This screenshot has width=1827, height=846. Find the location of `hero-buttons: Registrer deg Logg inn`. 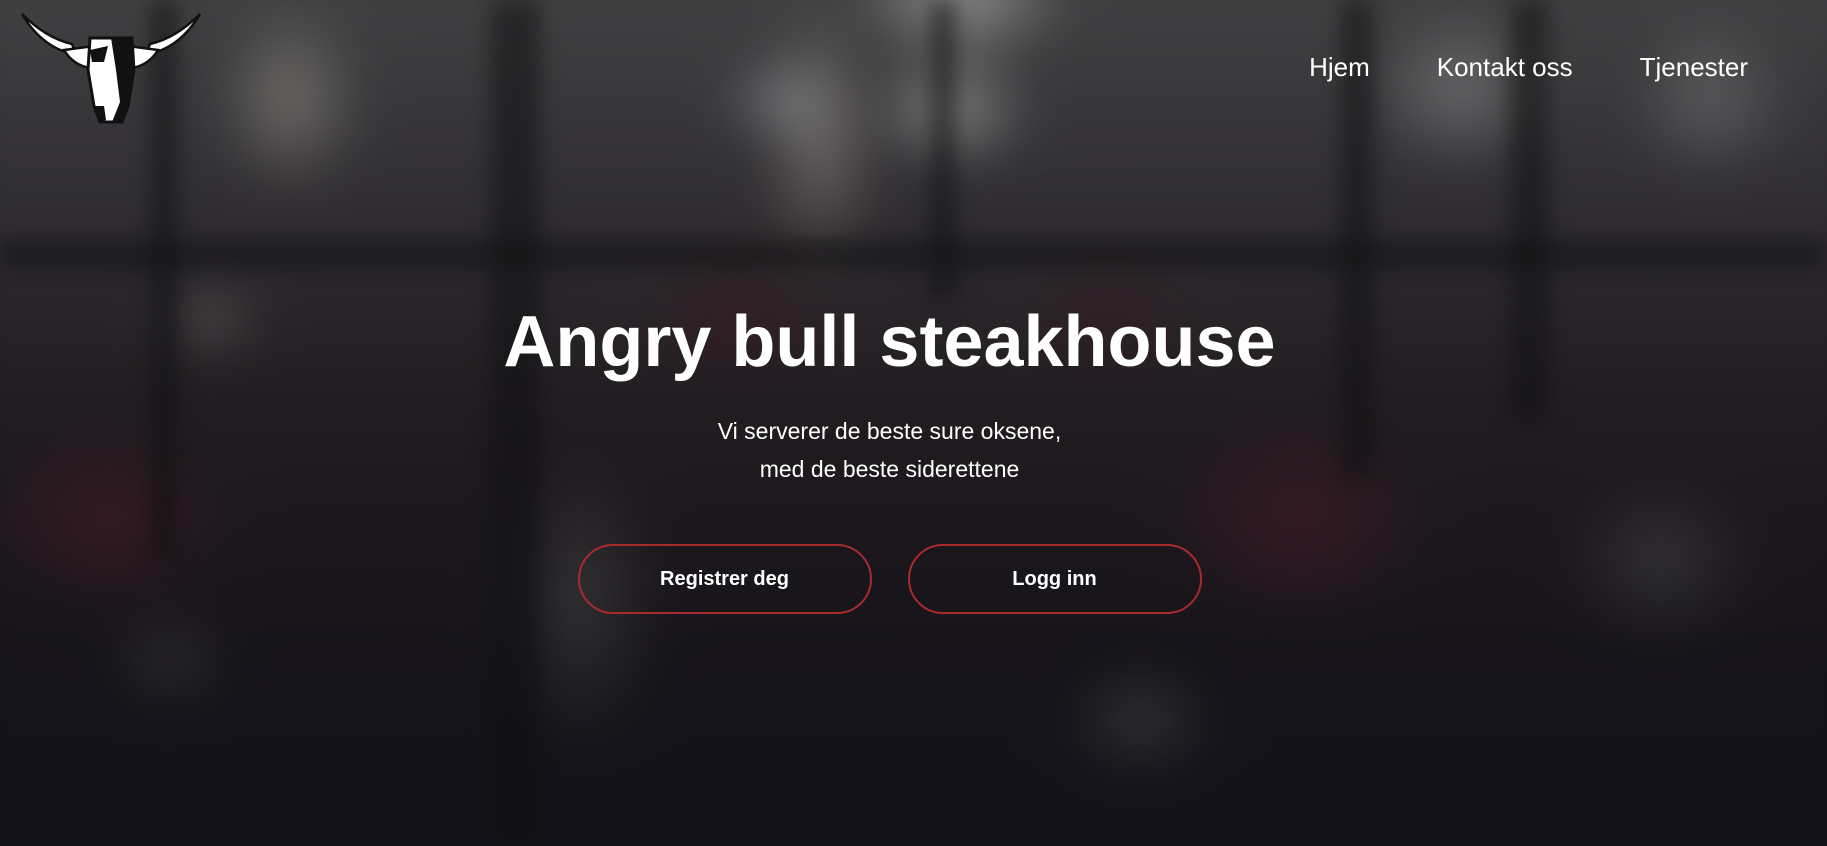

hero-buttons: Registrer deg Logg inn is located at coordinates (901, 579).